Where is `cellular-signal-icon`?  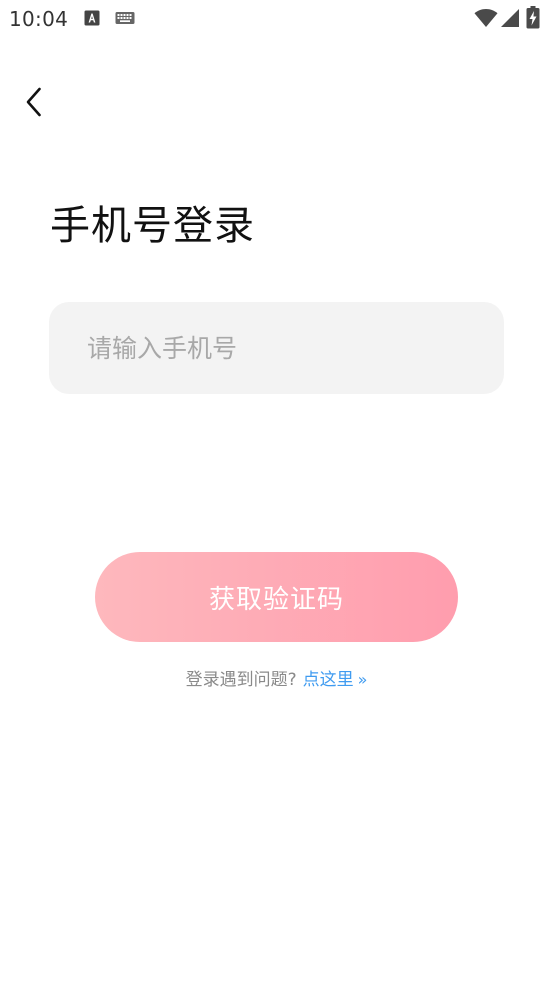
cellular-signal-icon is located at coordinates (510, 18).